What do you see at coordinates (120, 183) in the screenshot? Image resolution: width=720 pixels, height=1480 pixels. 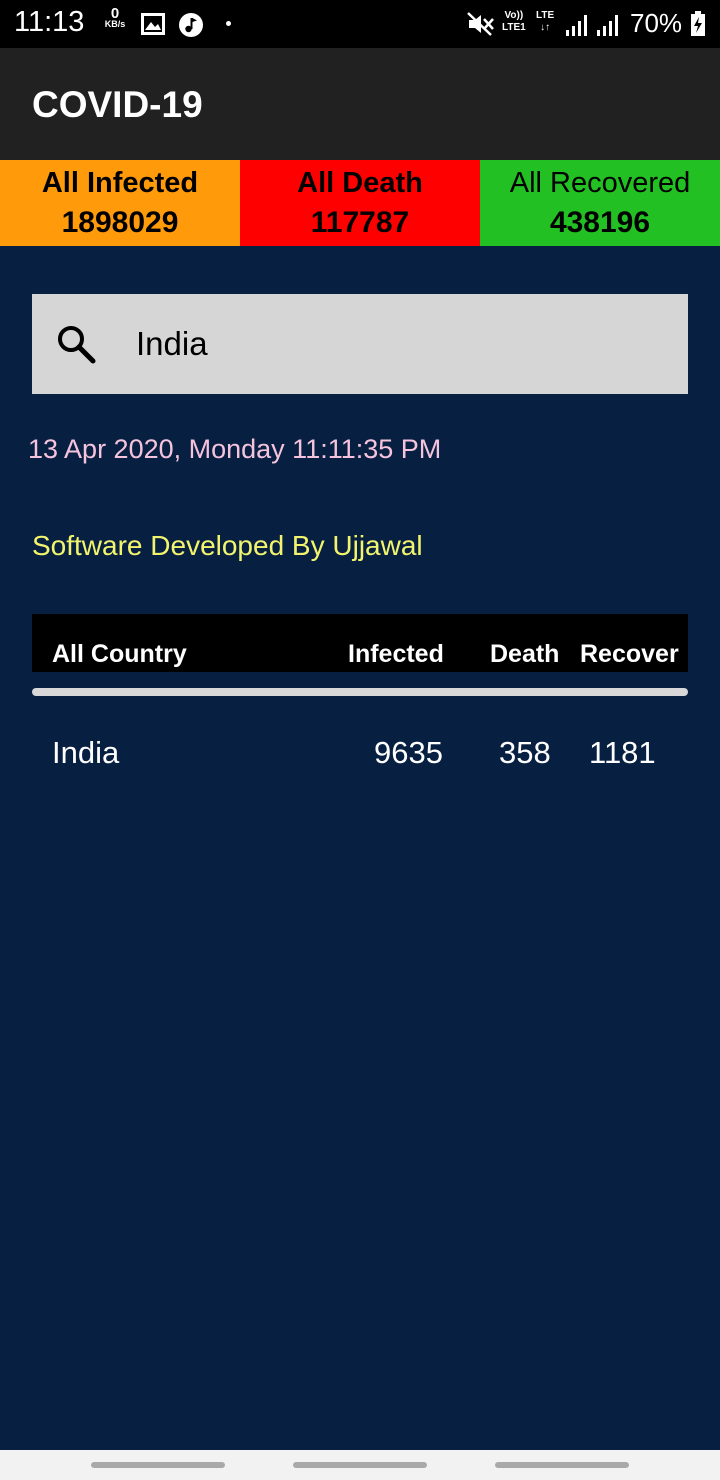 I see `stat-infected-label: All Infected` at bounding box center [120, 183].